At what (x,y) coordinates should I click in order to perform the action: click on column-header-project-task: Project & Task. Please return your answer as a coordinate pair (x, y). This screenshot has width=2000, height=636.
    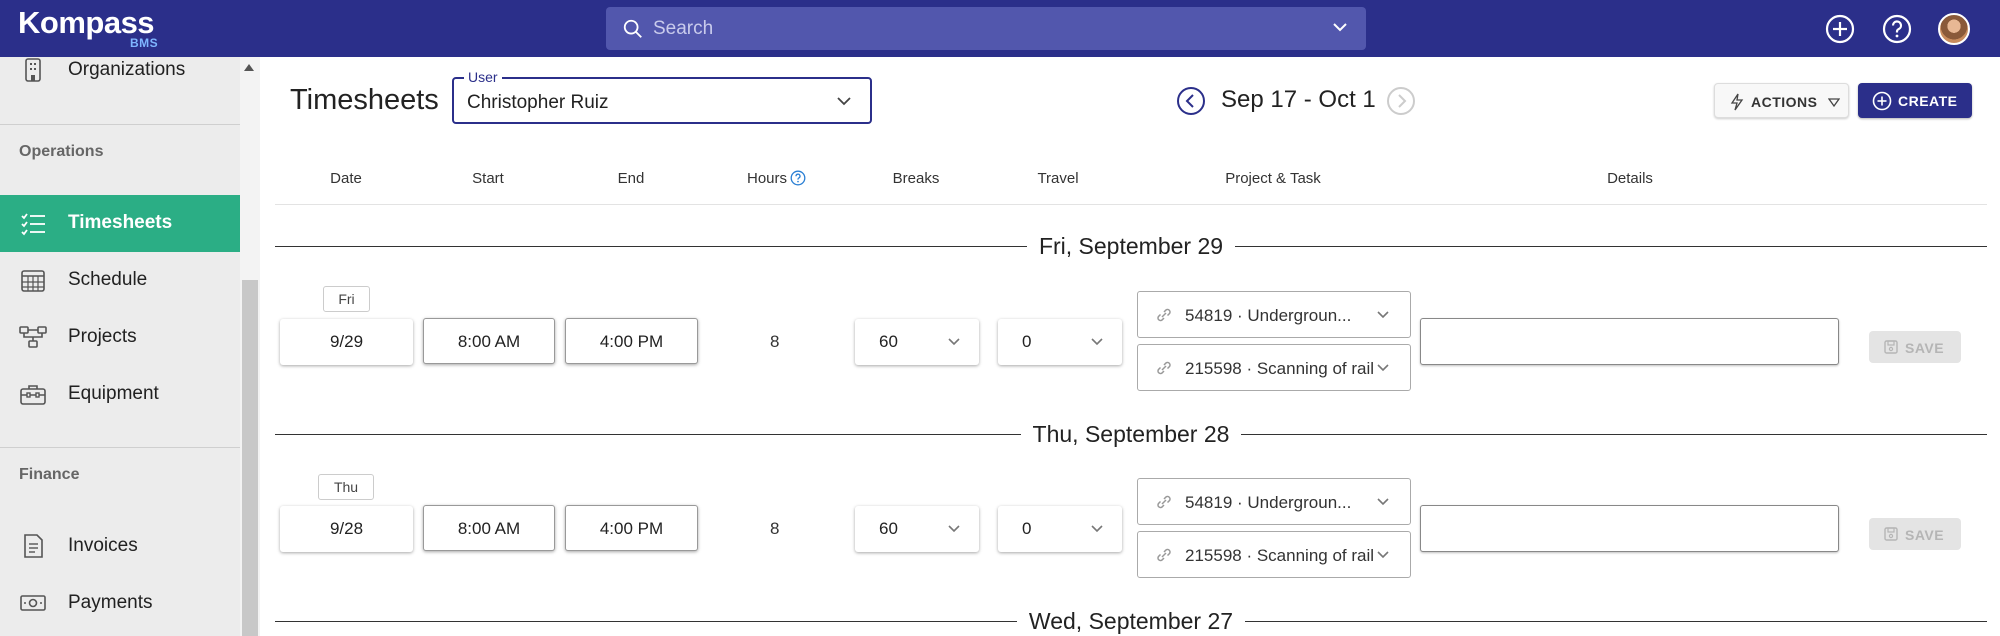
    Looking at the image, I should click on (1273, 178).